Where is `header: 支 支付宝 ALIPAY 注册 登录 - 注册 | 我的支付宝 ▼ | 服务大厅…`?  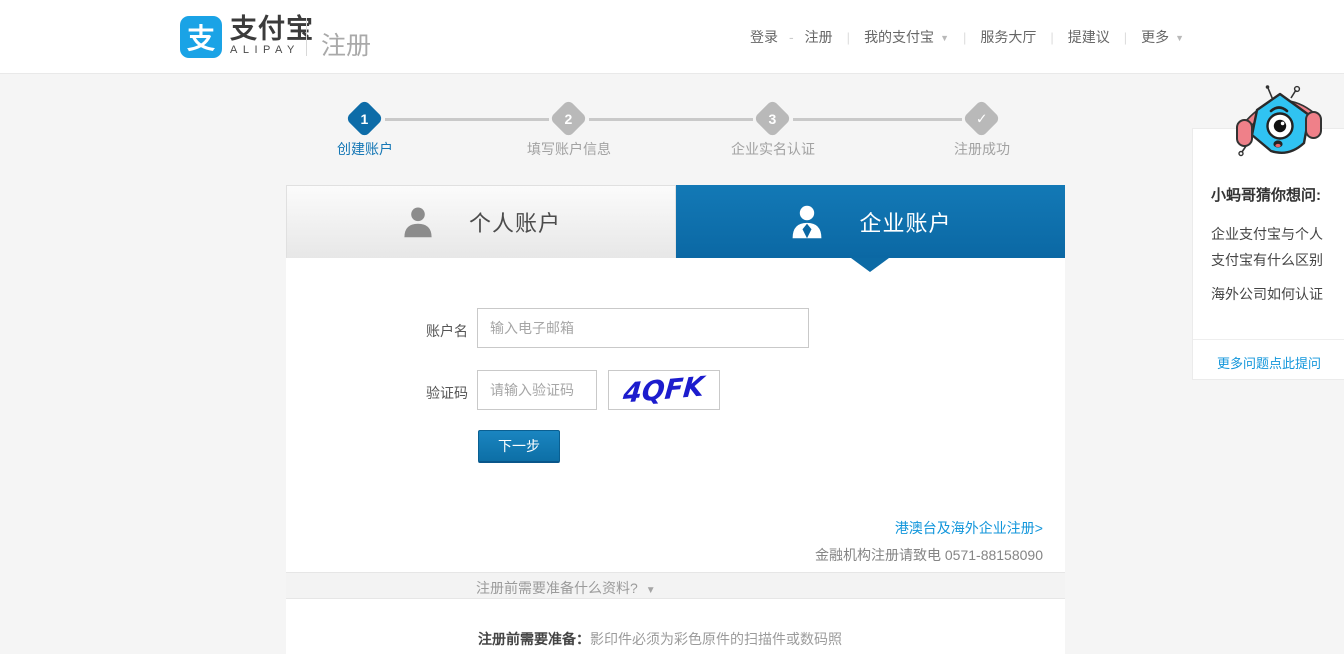
header: 支 支付宝 ALIPAY 注册 登录 - 注册 | 我的支付宝 ▼ | 服务大厅… is located at coordinates (672, 37).